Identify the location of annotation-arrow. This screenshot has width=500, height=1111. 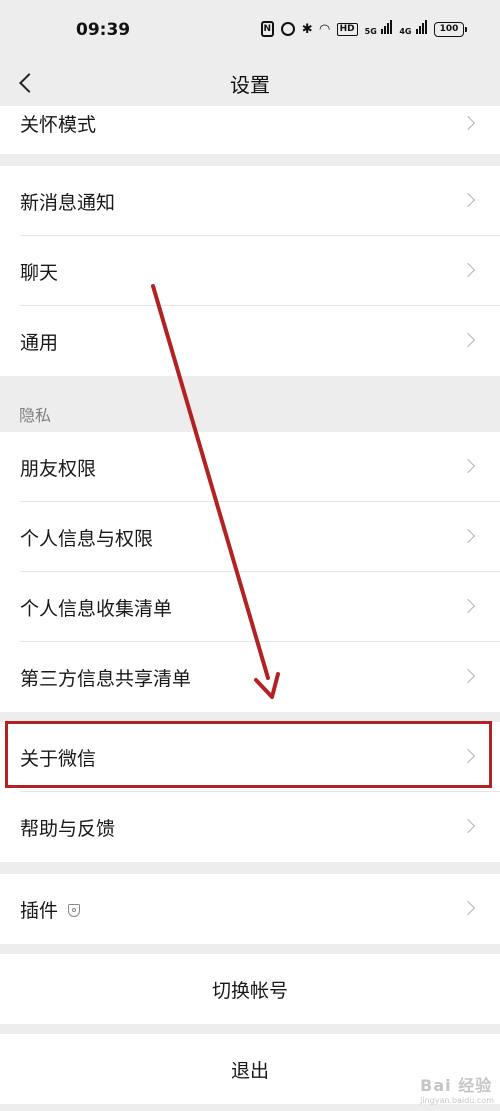
(215, 491).